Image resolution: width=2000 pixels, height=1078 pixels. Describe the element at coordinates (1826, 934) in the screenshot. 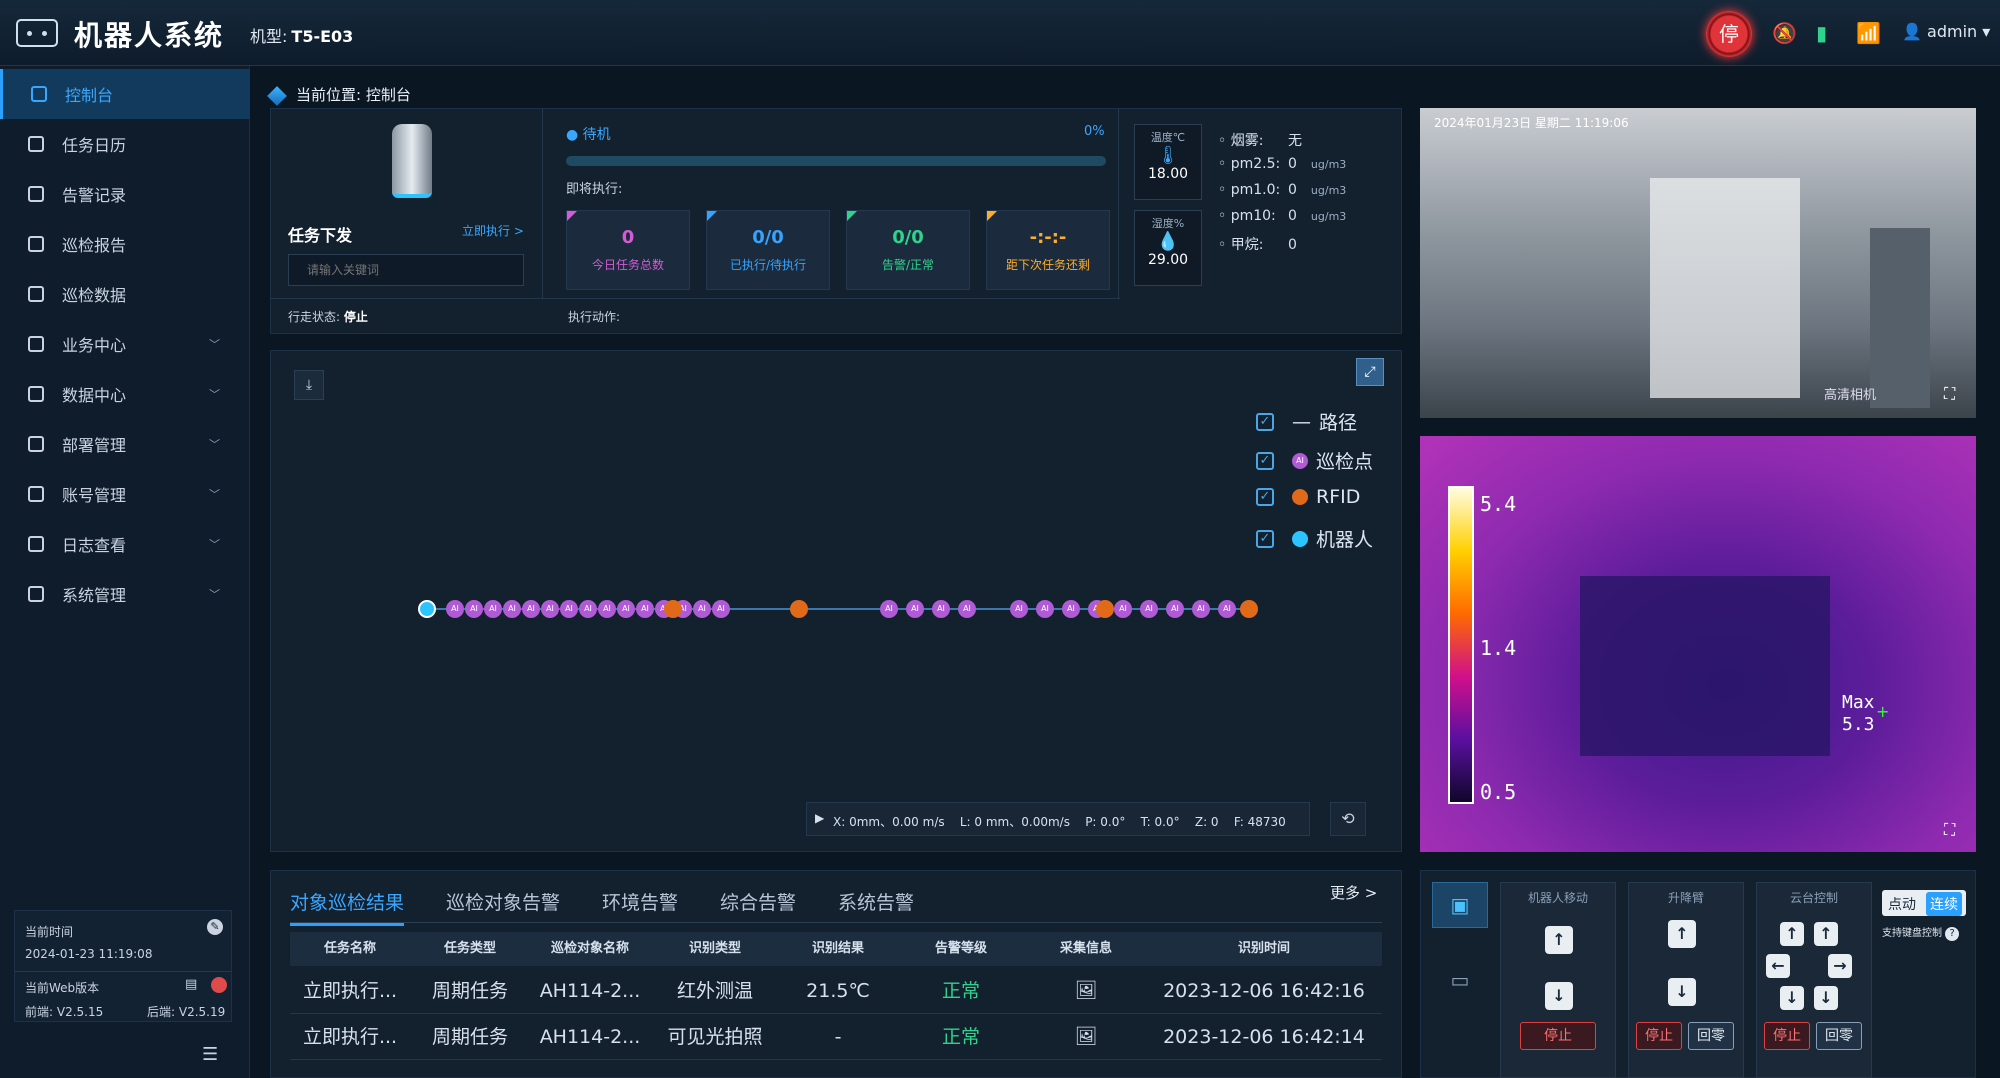

I see `ptz-zoom-in-button: ↑` at that location.